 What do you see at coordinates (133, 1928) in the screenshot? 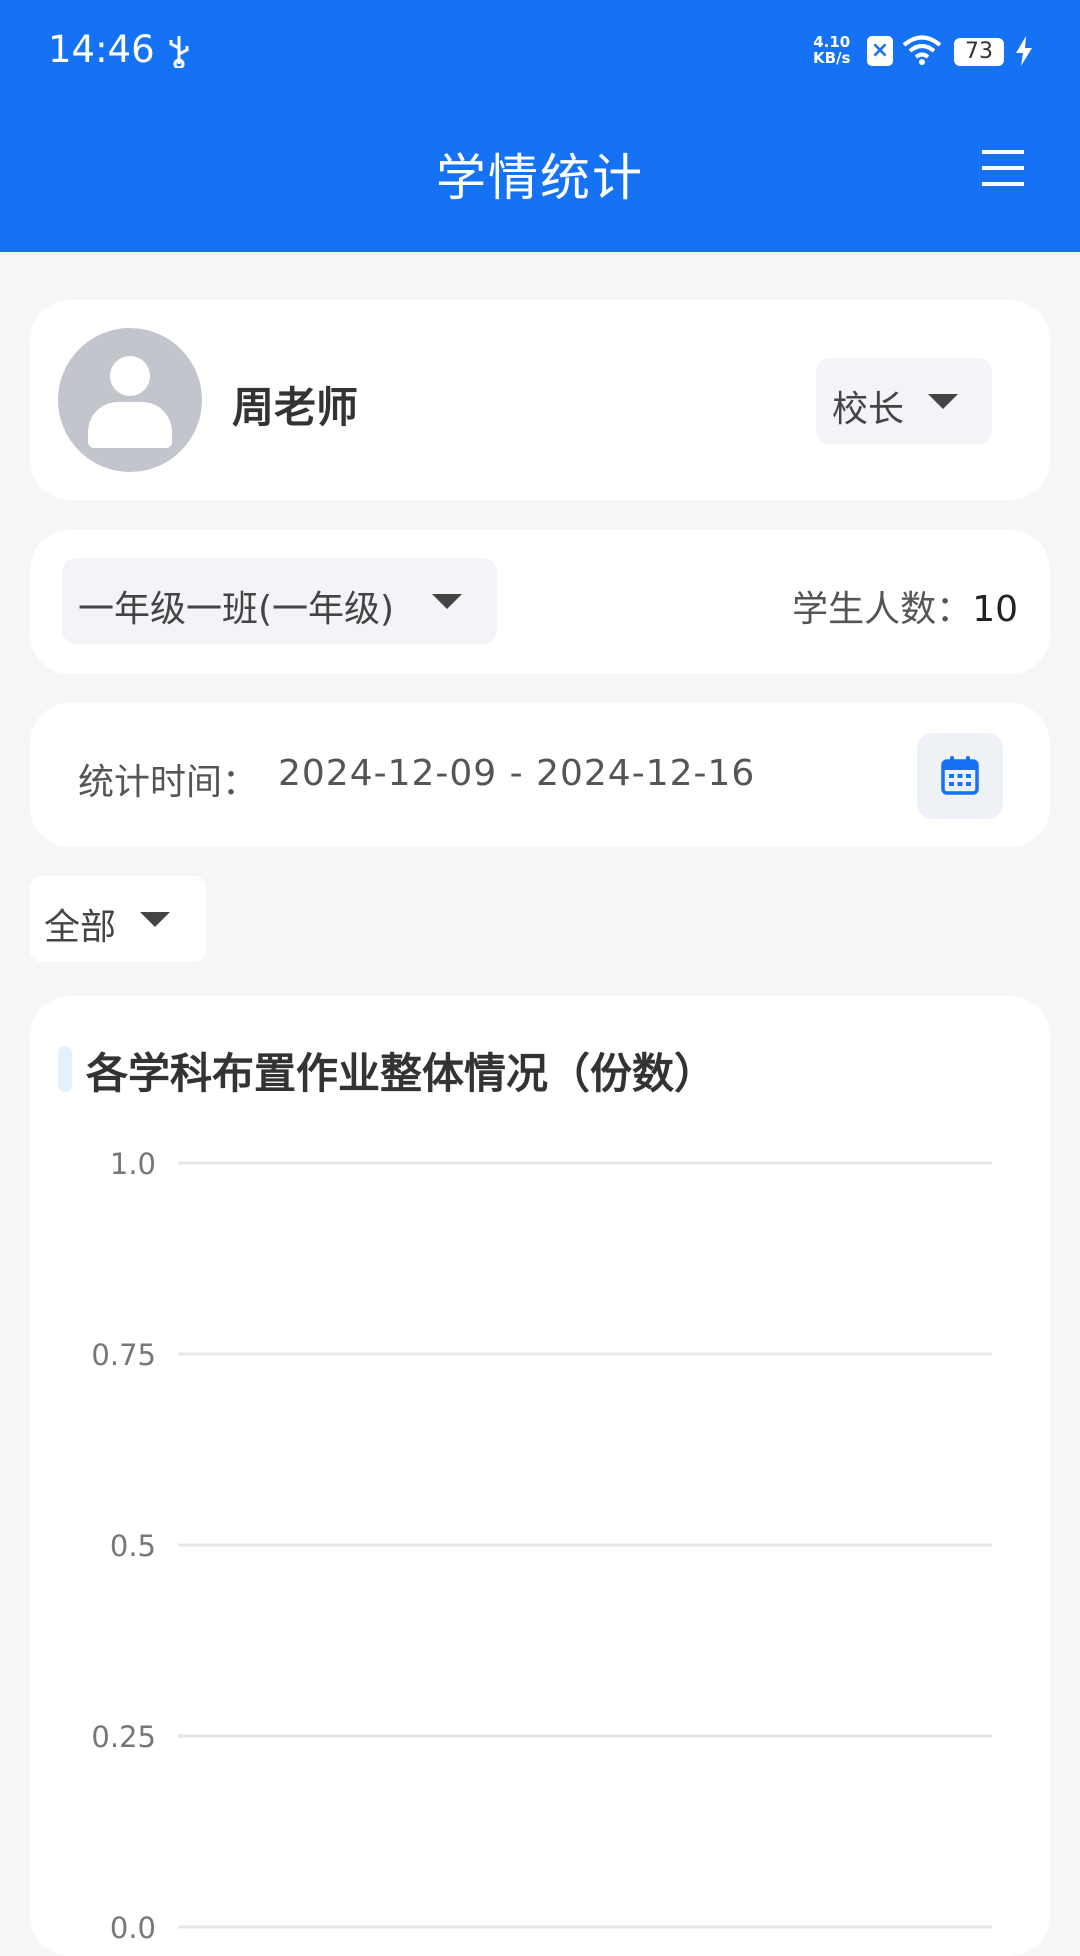
I see `y-tick-label: 0.0` at bounding box center [133, 1928].